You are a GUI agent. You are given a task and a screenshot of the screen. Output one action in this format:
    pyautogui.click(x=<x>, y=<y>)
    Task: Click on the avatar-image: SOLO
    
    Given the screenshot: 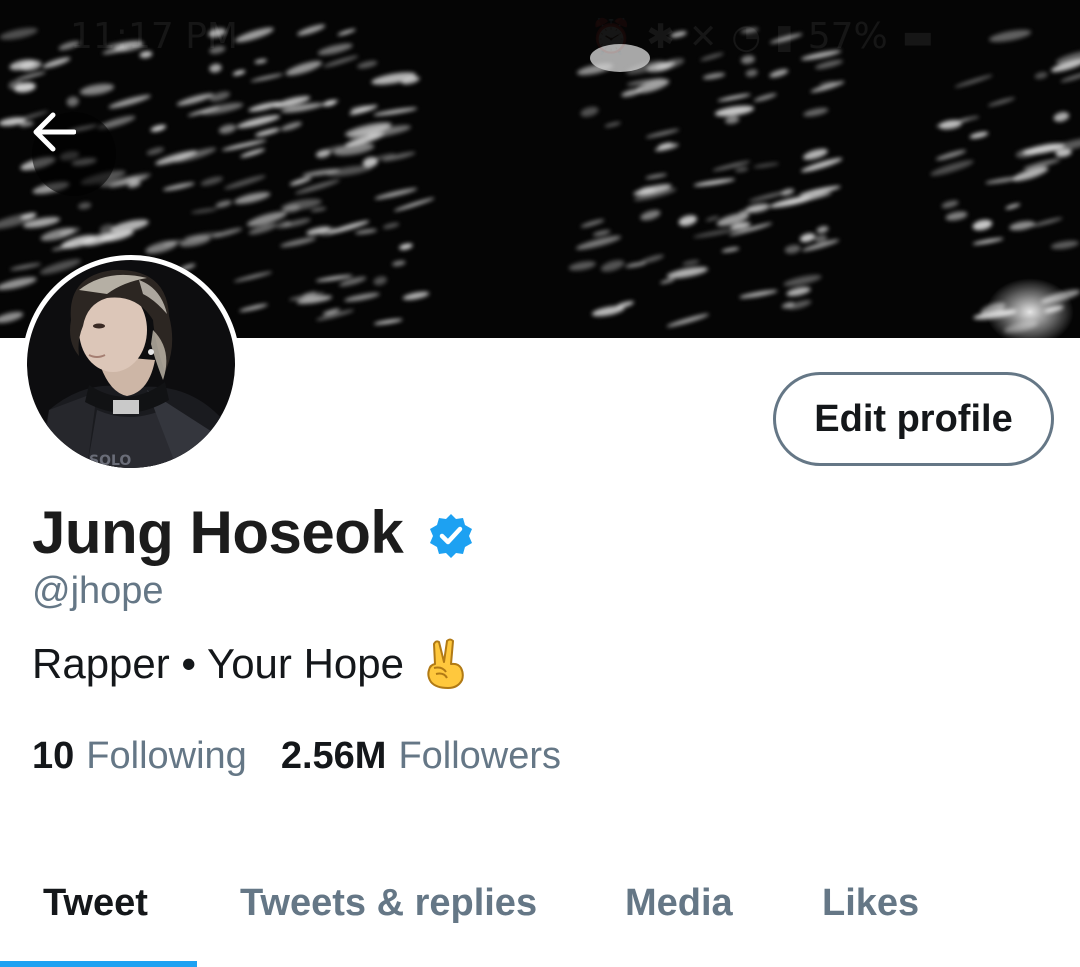 What is the action you would take?
    pyautogui.click(x=131, y=364)
    